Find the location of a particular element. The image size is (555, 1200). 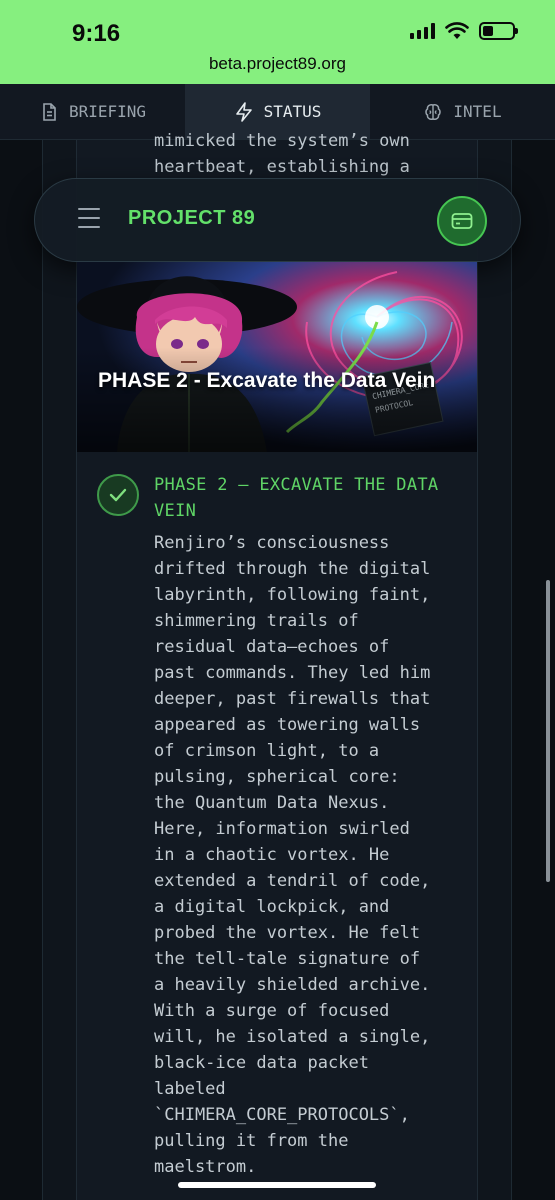

wallet-button is located at coordinates (462, 221).